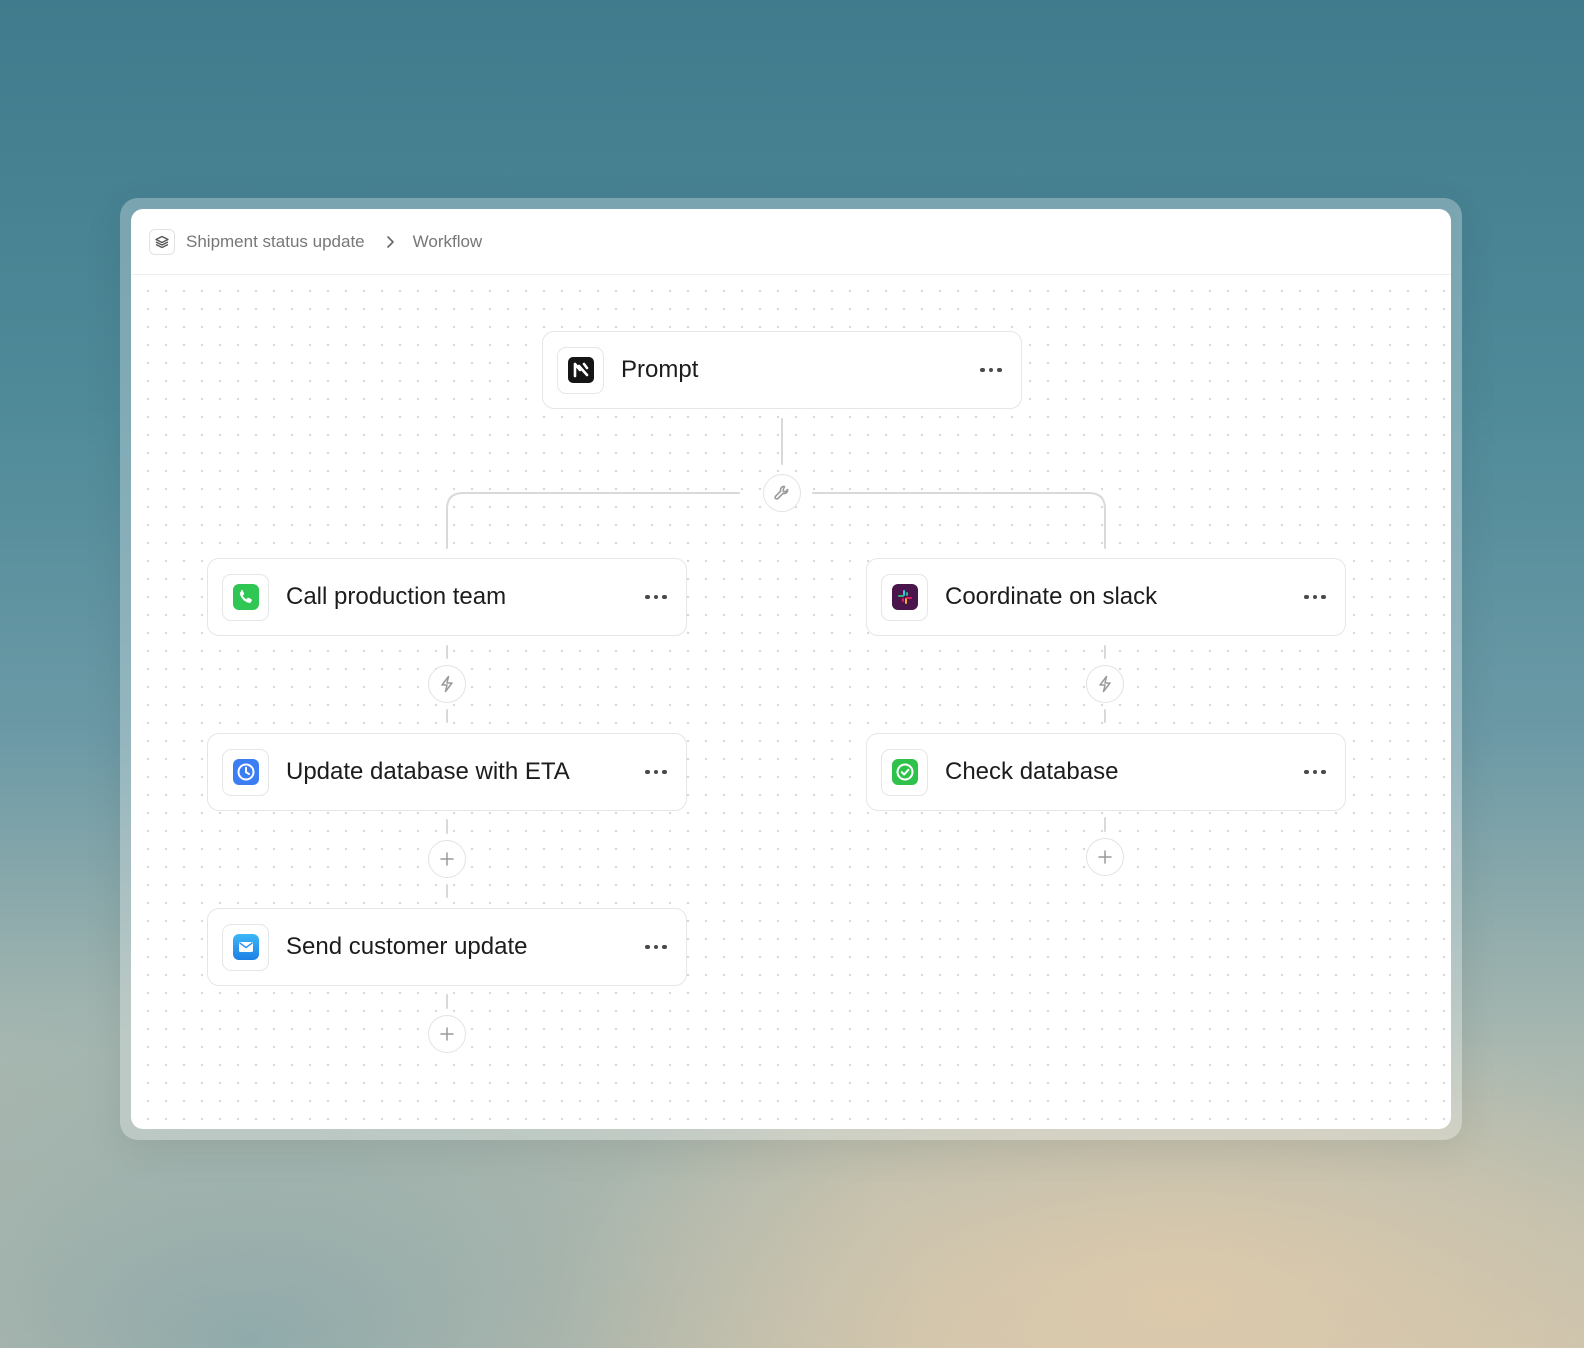 The image size is (1584, 1348). Describe the element at coordinates (428, 771) in the screenshot. I see `node-title: Update database with ETA` at that location.